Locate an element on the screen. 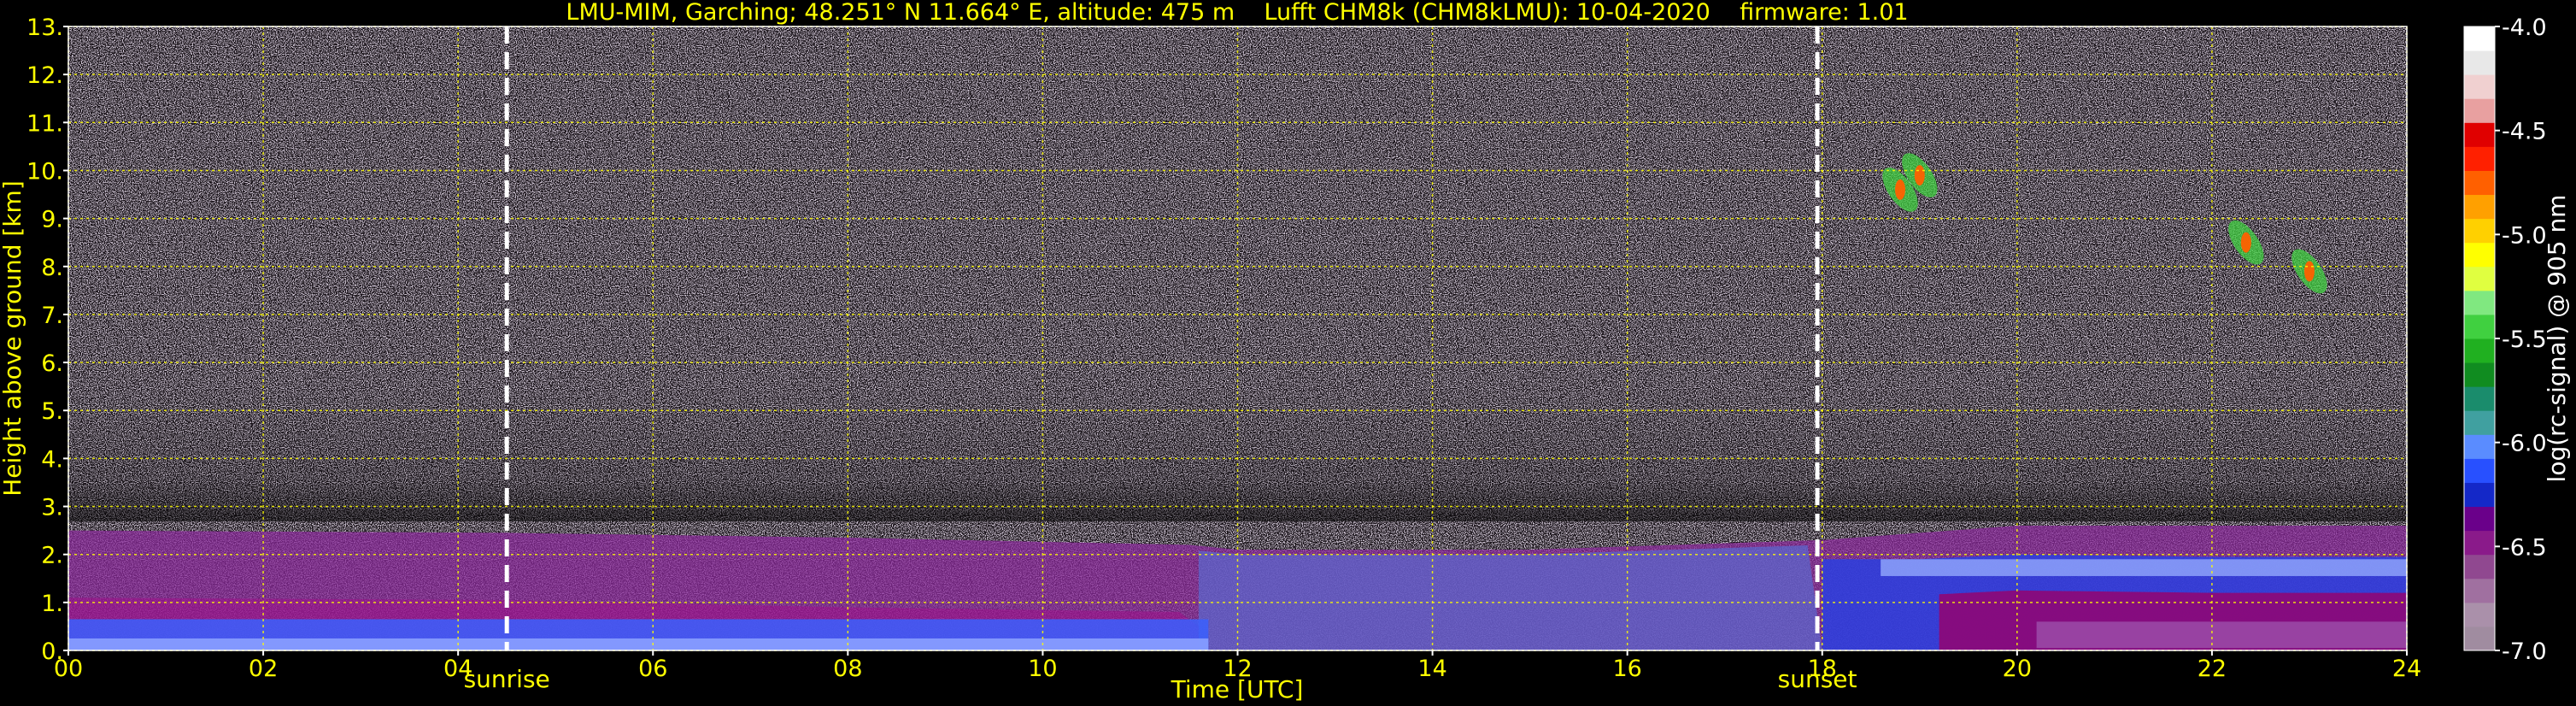 The height and width of the screenshot is (706, 2576). x-tick-label: 22 is located at coordinates (2212, 669).